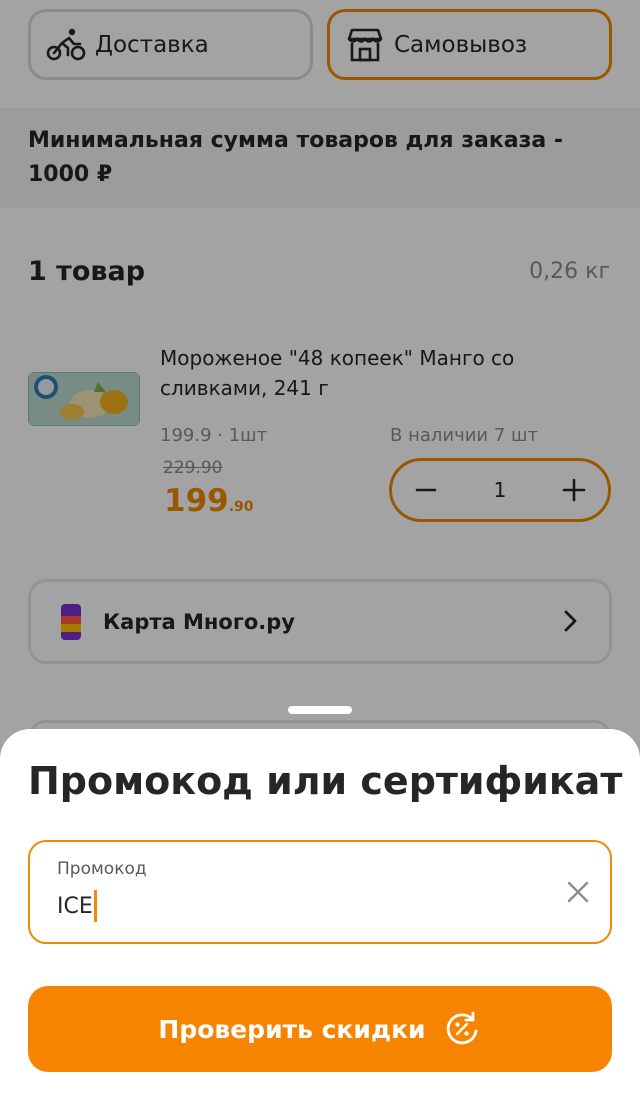  Describe the element at coordinates (325, 781) in the screenshot. I see `sheet-title: Промокод или сертификат` at that location.